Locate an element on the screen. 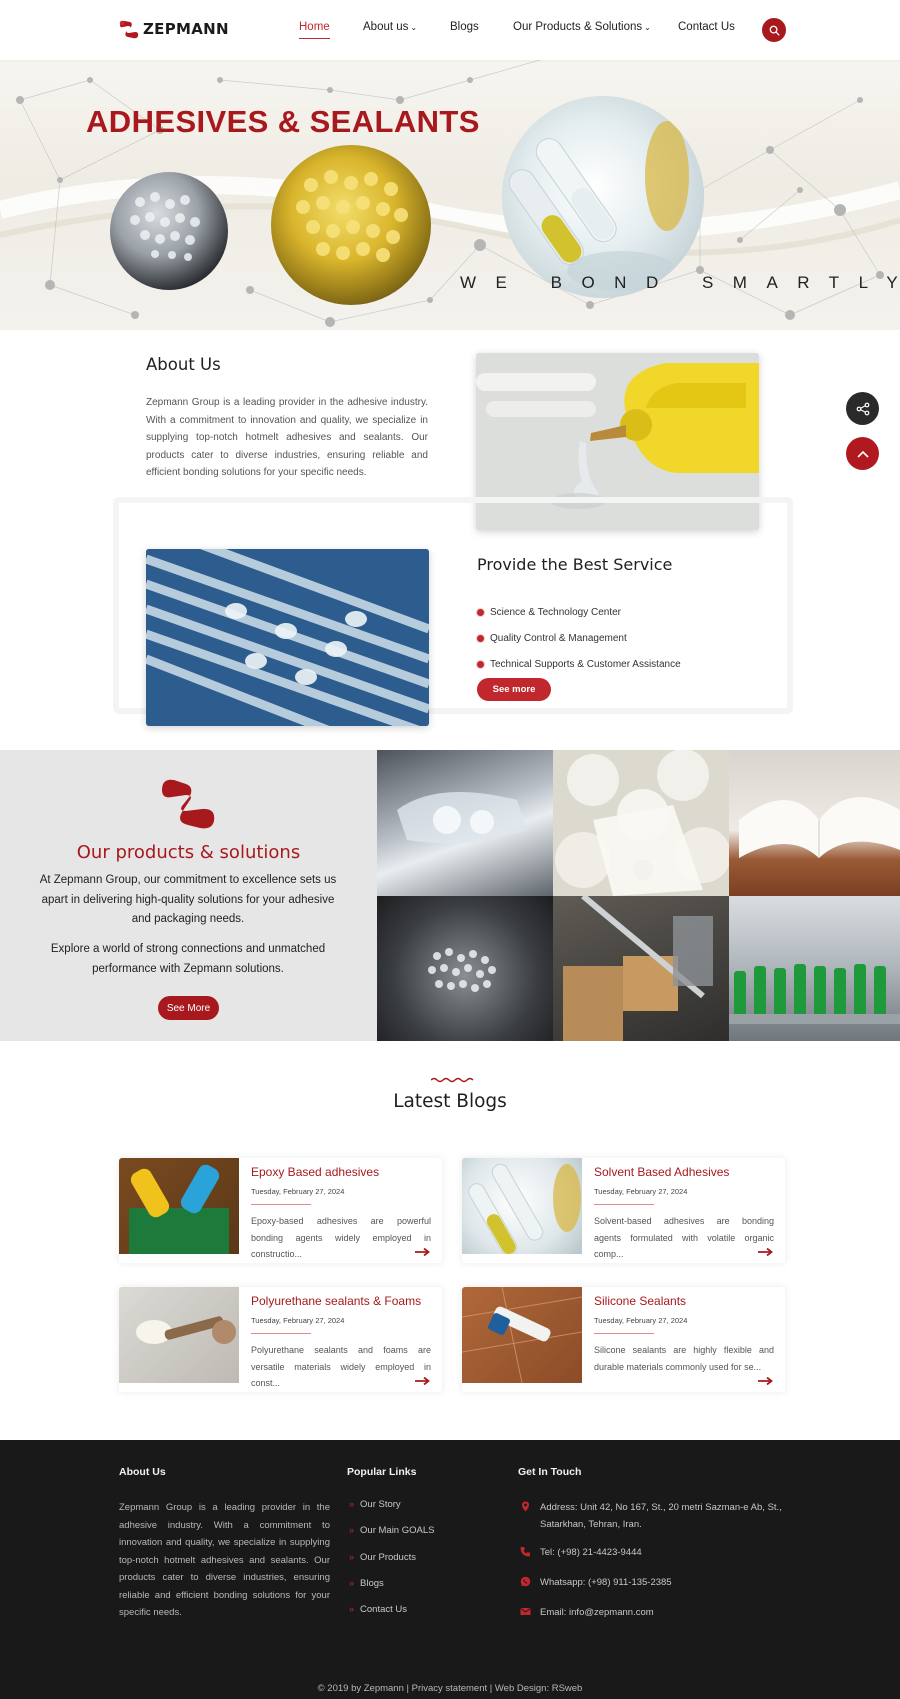 This screenshot has width=900, height=1699. service-item-label: Technical Supports & Customer Assistance is located at coordinates (585, 664).